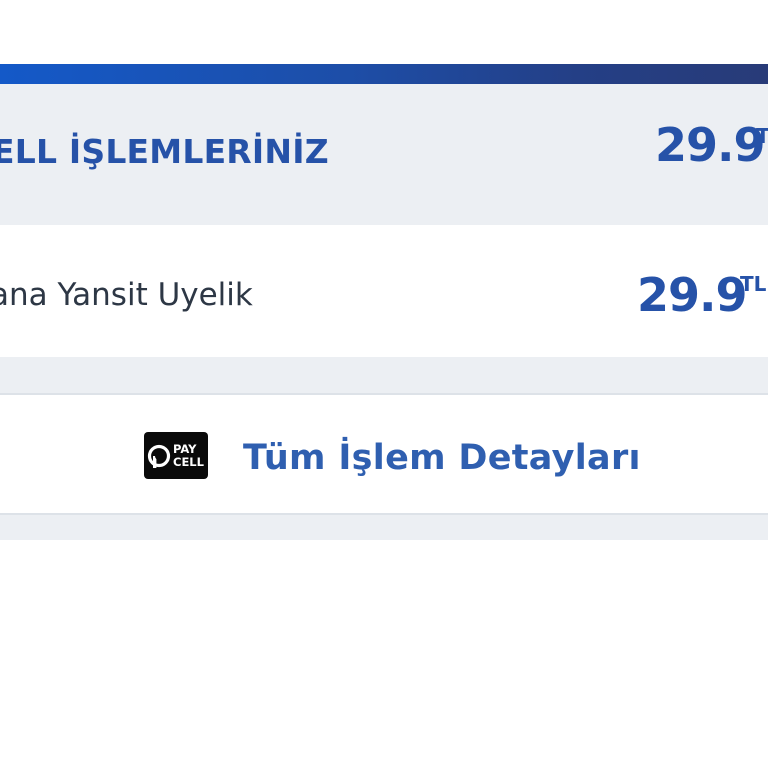 The image size is (768, 768). What do you see at coordinates (126, 295) in the screenshot?
I see `transaction-label: ana Yansit Uyelik` at bounding box center [126, 295].